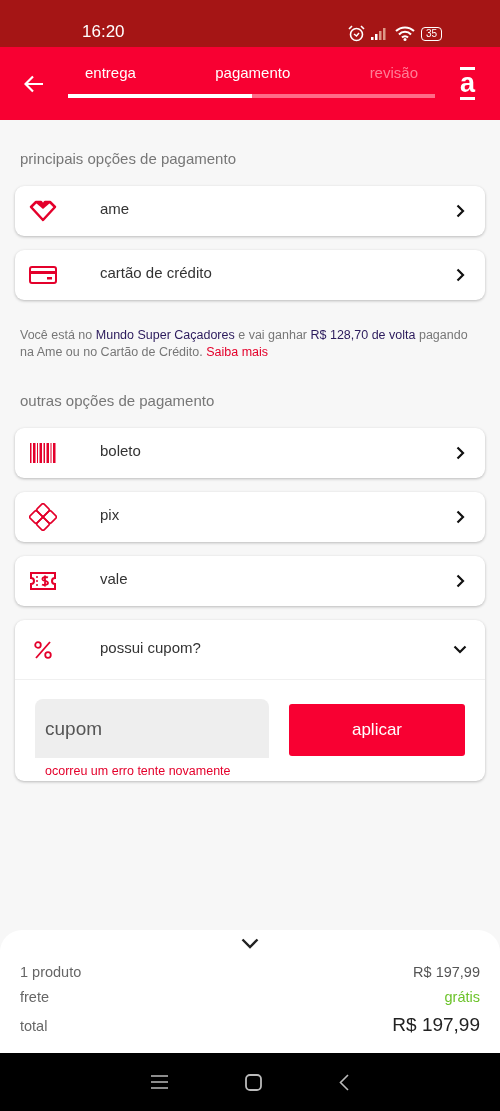  Describe the element at coordinates (250, 211) in the screenshot. I see `payment-option: ame` at that location.